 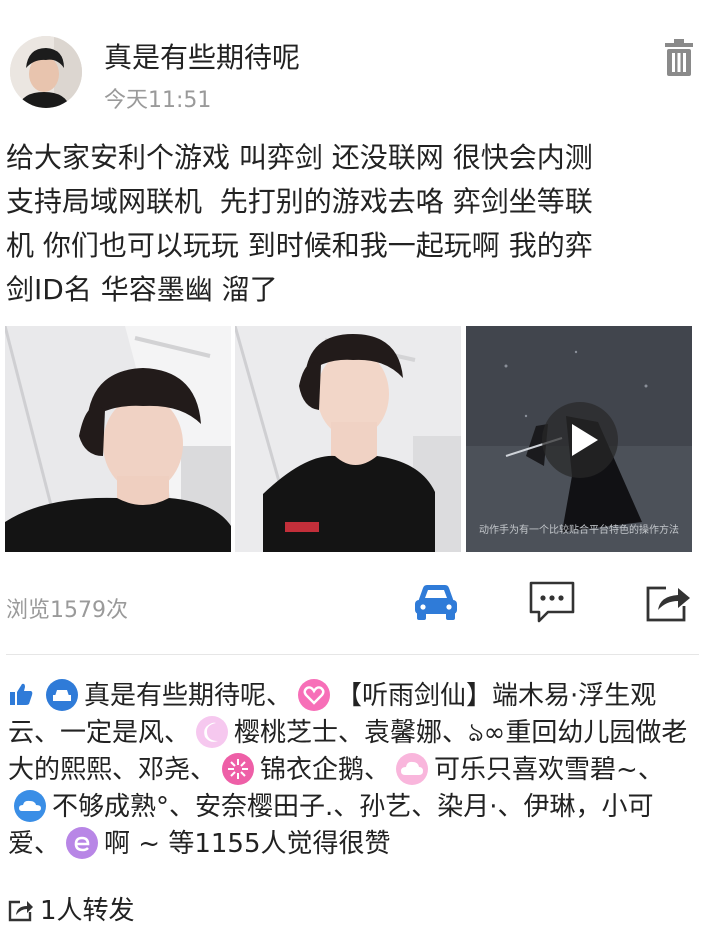 I want to click on comment-button, so click(x=552, y=602).